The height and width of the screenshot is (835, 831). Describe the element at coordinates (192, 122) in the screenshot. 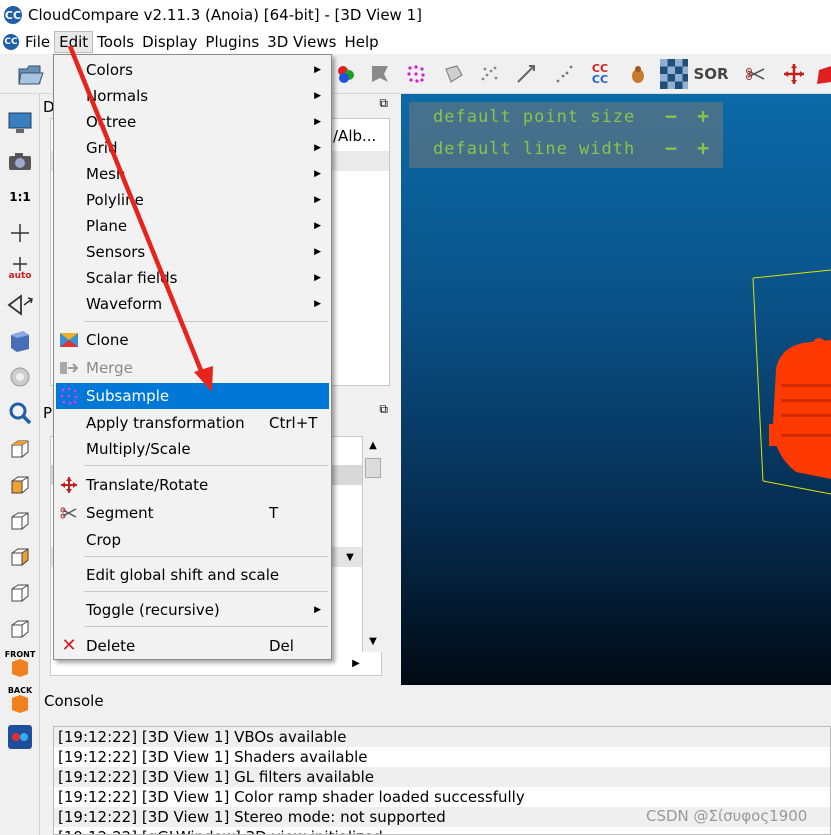

I see `menu-item-octree: Octree ▶` at that location.